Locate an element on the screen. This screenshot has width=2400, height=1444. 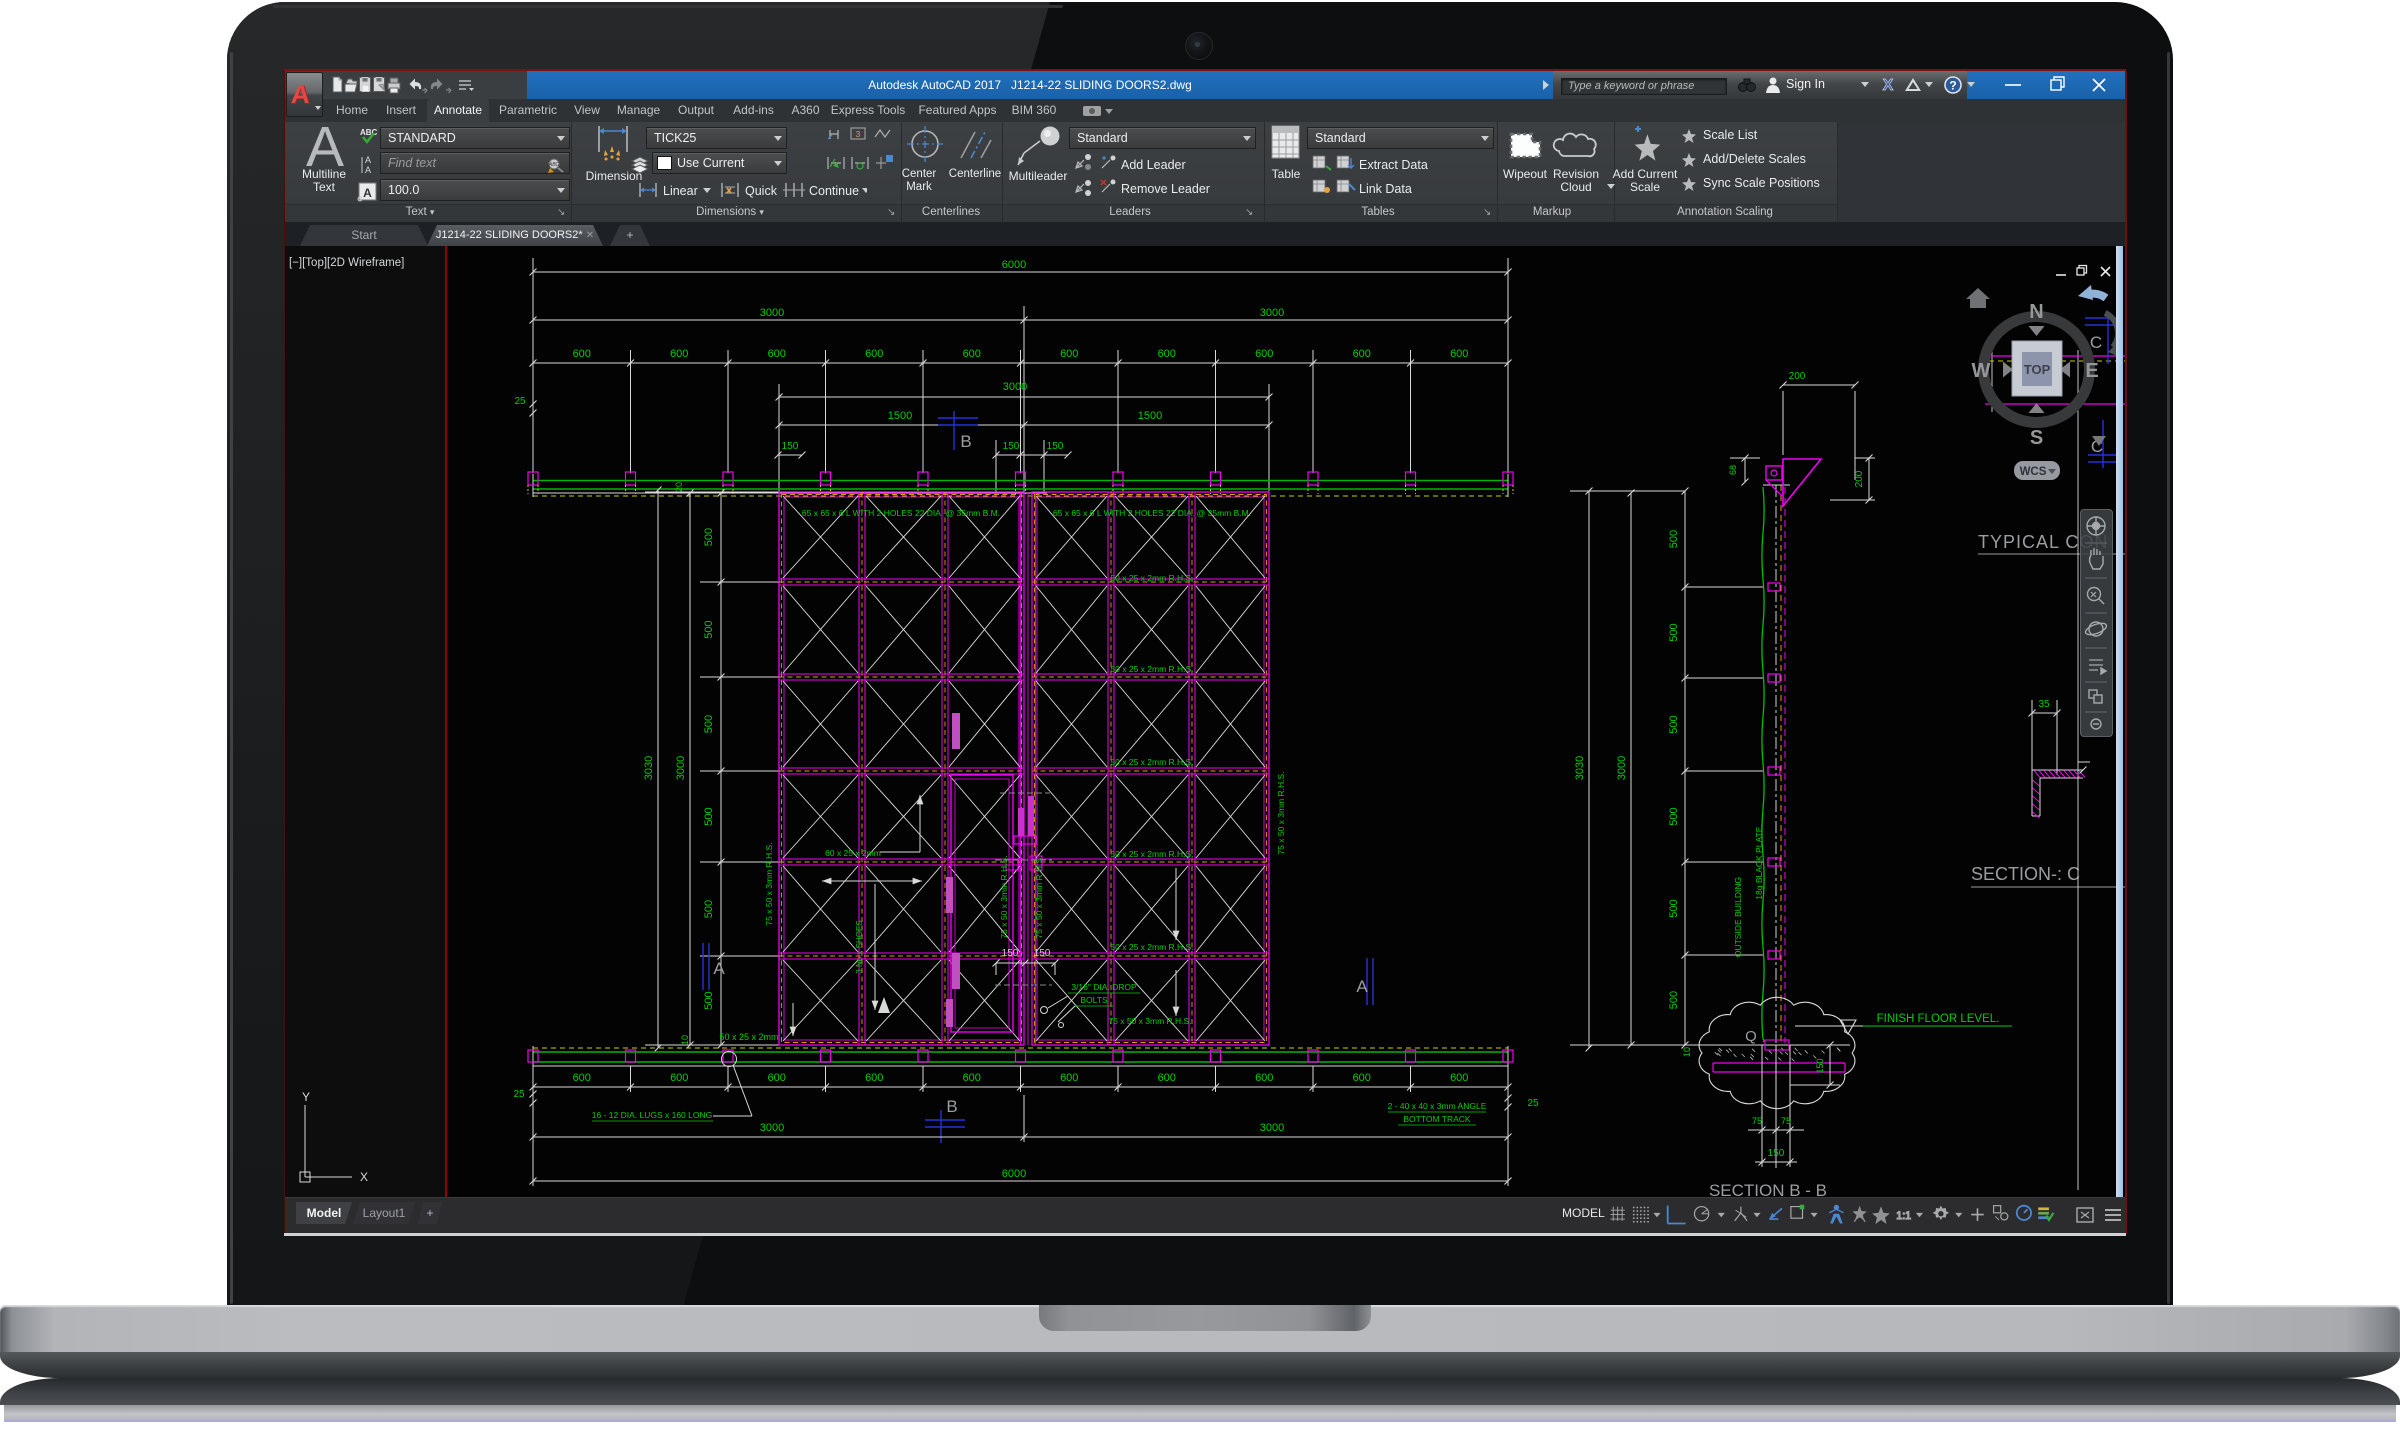
svg-text: BOLTS is located at coordinates (1094, 1000).